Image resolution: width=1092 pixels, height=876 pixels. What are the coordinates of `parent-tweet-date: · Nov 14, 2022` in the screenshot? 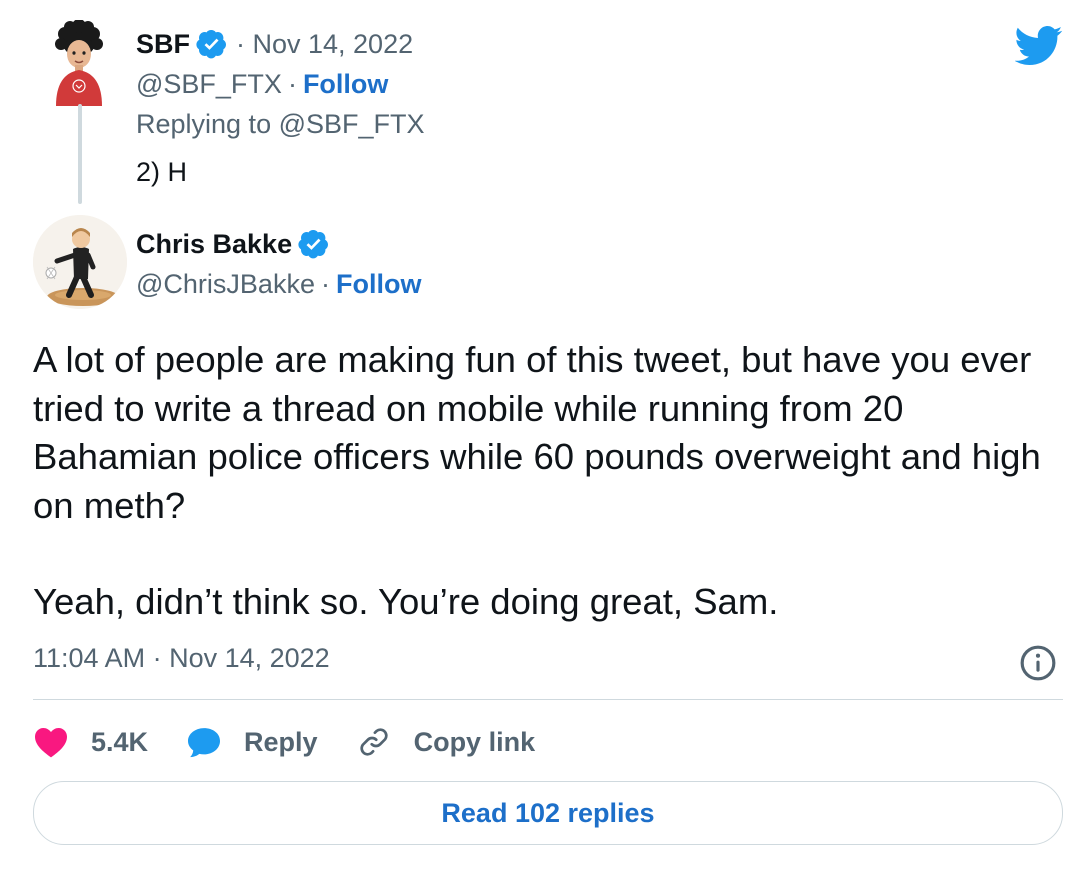 It's located at (324, 44).